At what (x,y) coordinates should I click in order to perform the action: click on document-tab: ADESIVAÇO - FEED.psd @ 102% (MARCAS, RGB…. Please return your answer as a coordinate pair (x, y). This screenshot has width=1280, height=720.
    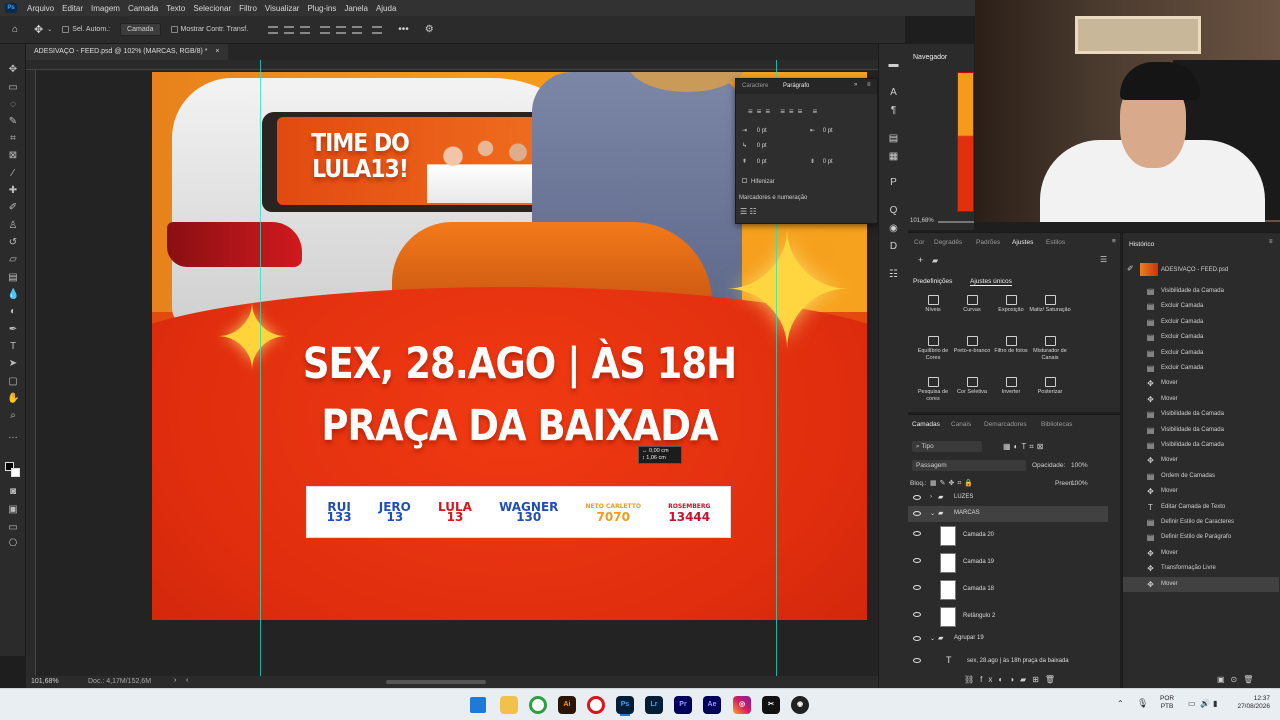
    Looking at the image, I should click on (127, 52).